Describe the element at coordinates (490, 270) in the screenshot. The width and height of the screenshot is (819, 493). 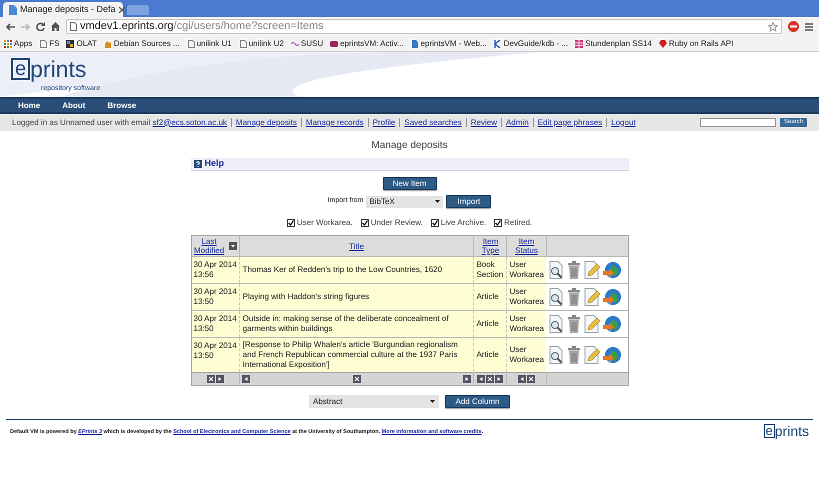
I see `type-cell: Book Section` at that location.